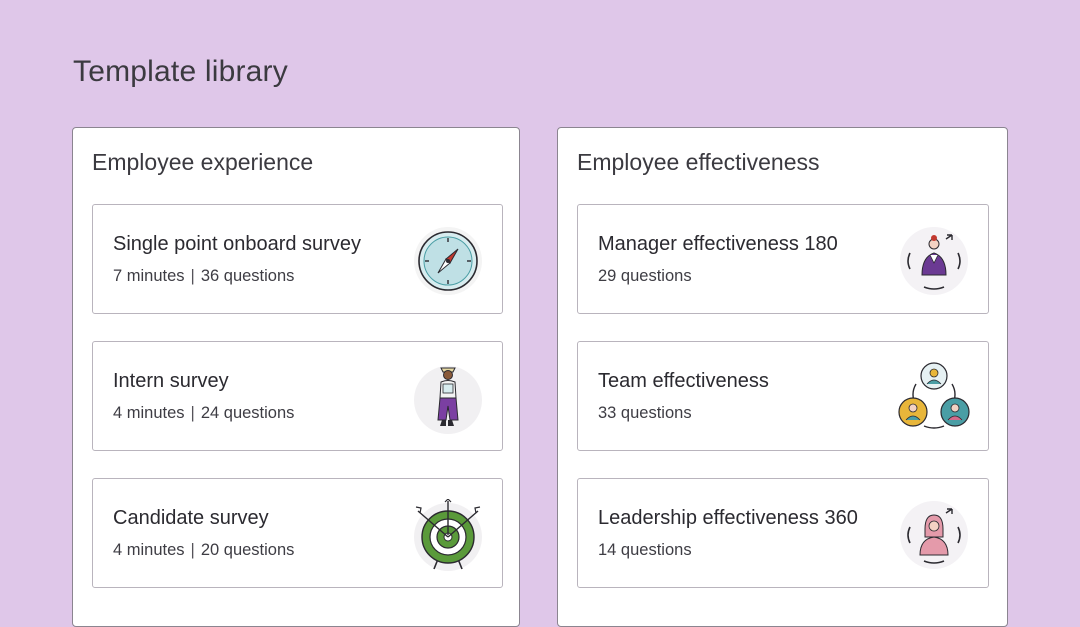 This screenshot has height=627, width=1080. Describe the element at coordinates (180, 71) in the screenshot. I see `page-title: Template library` at that location.